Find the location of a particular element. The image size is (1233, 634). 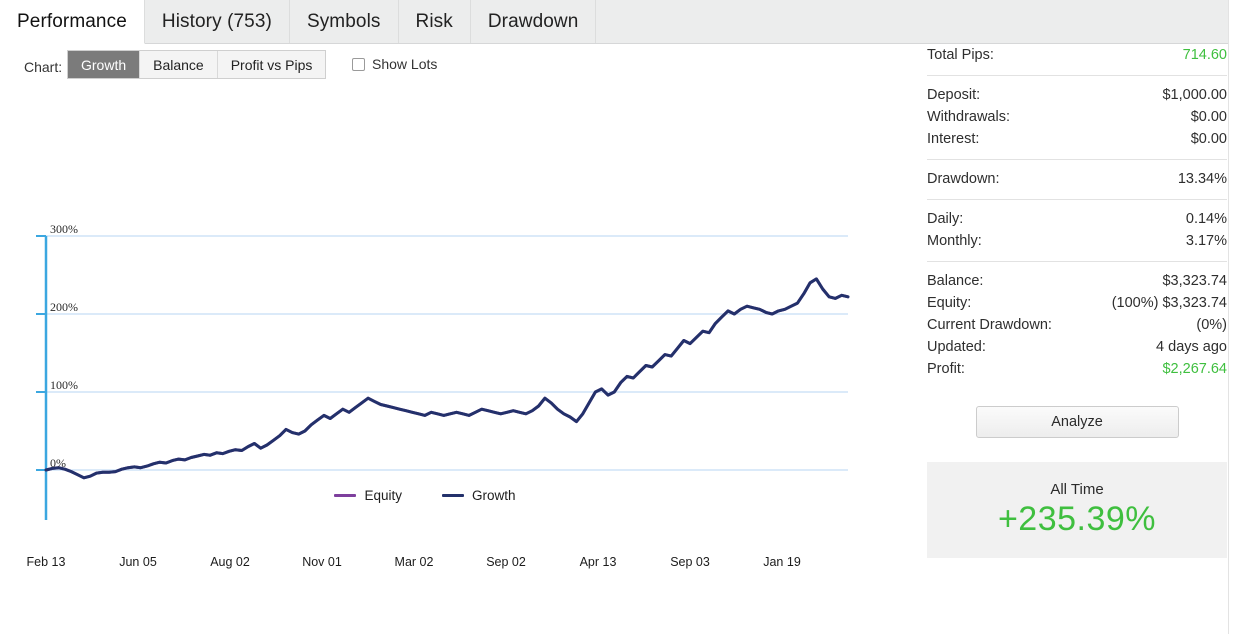

legend-label-growth: Growth is located at coordinates (494, 495).